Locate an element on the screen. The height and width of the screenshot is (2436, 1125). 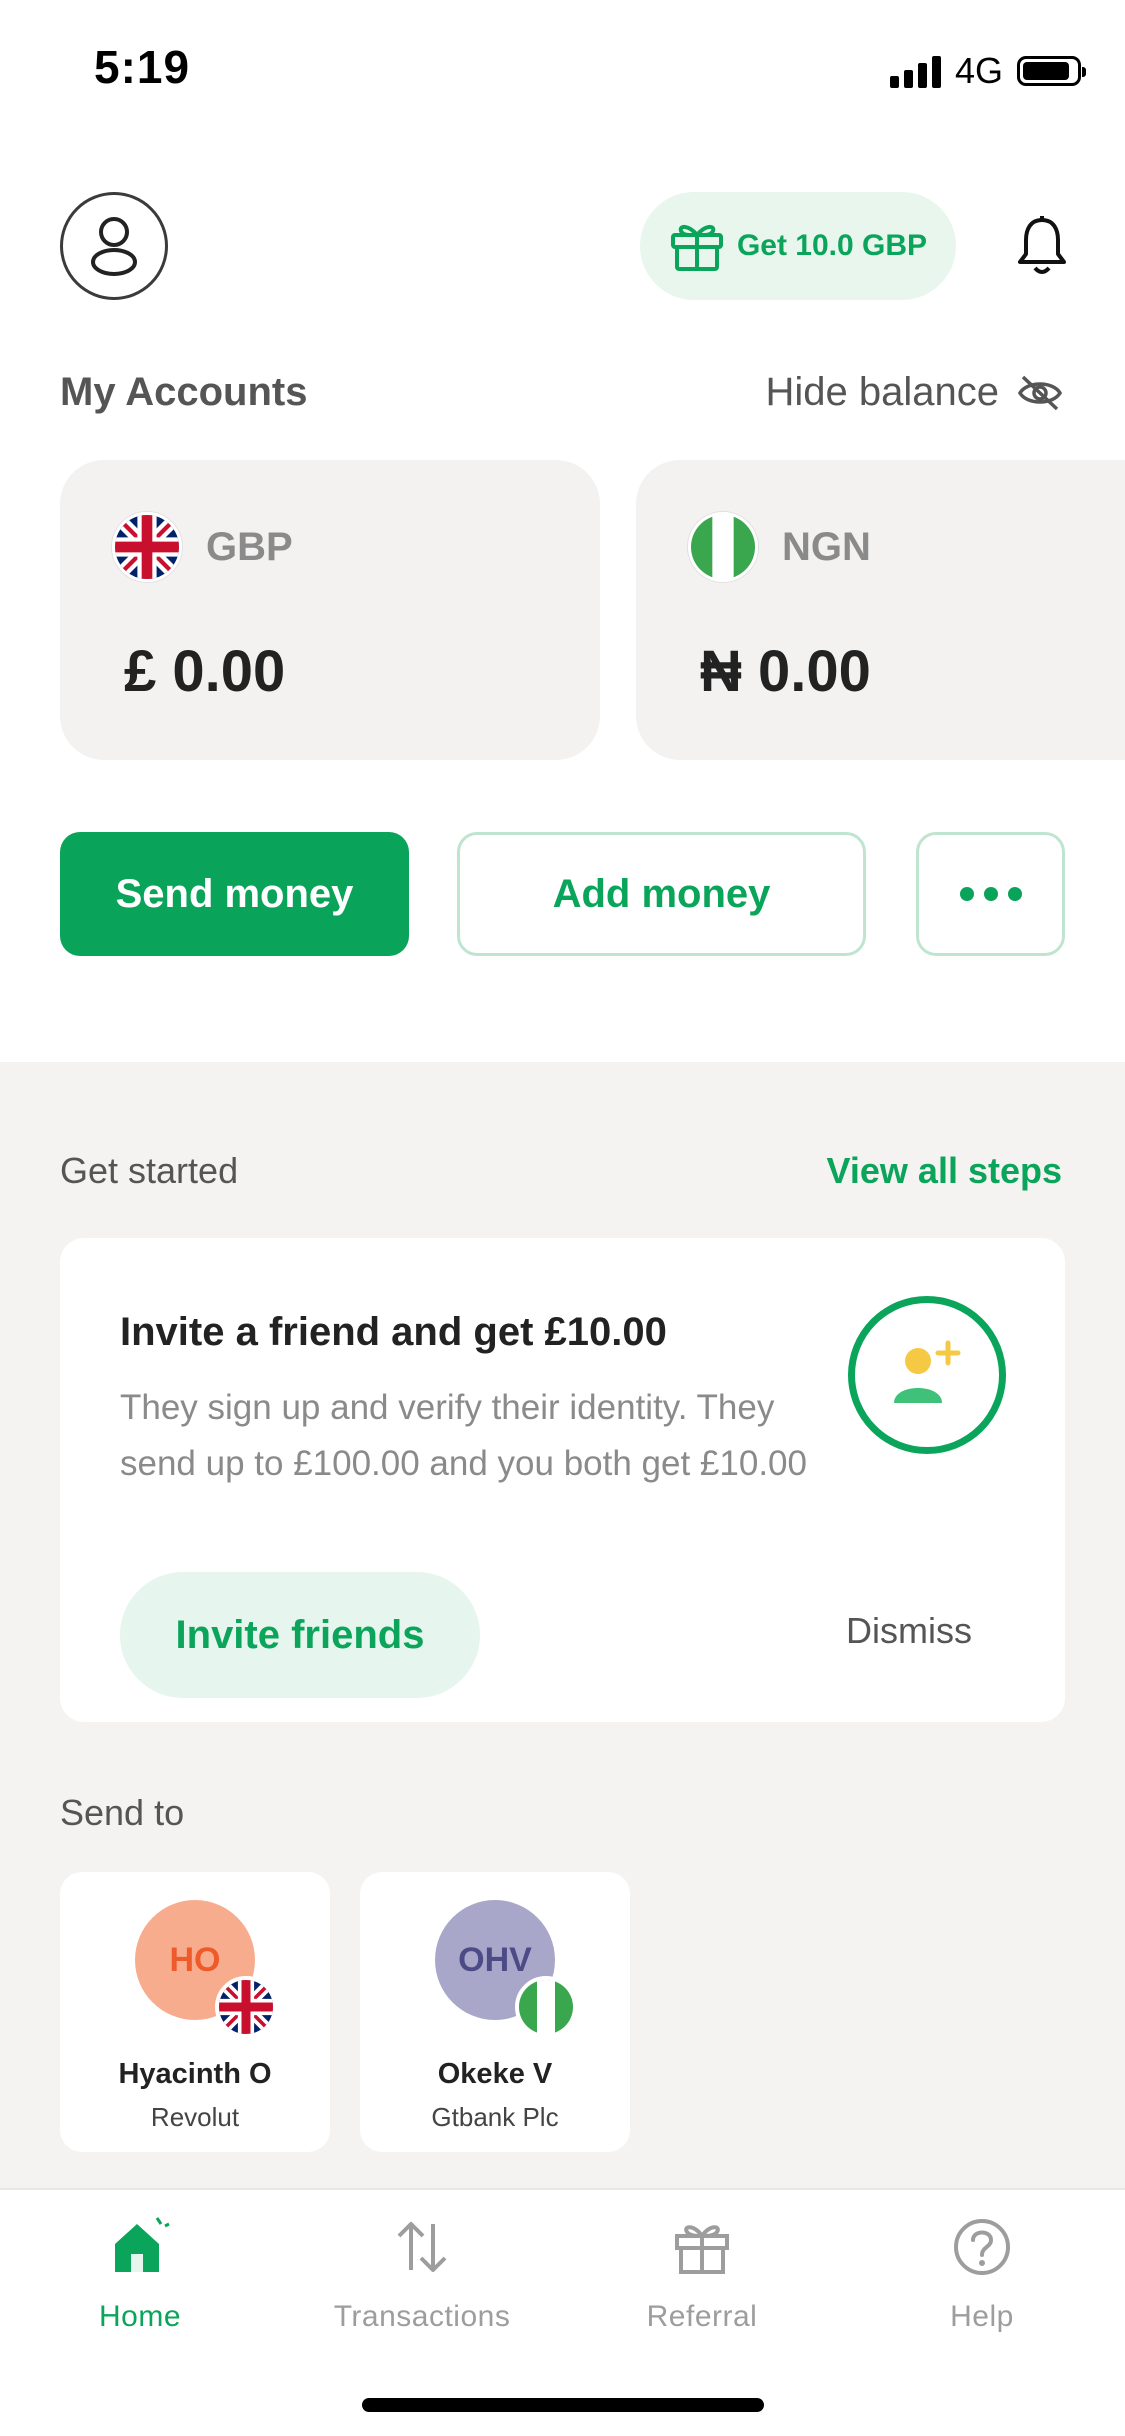
recipient-bank: Gtbank Plc is located at coordinates (495, 2117).